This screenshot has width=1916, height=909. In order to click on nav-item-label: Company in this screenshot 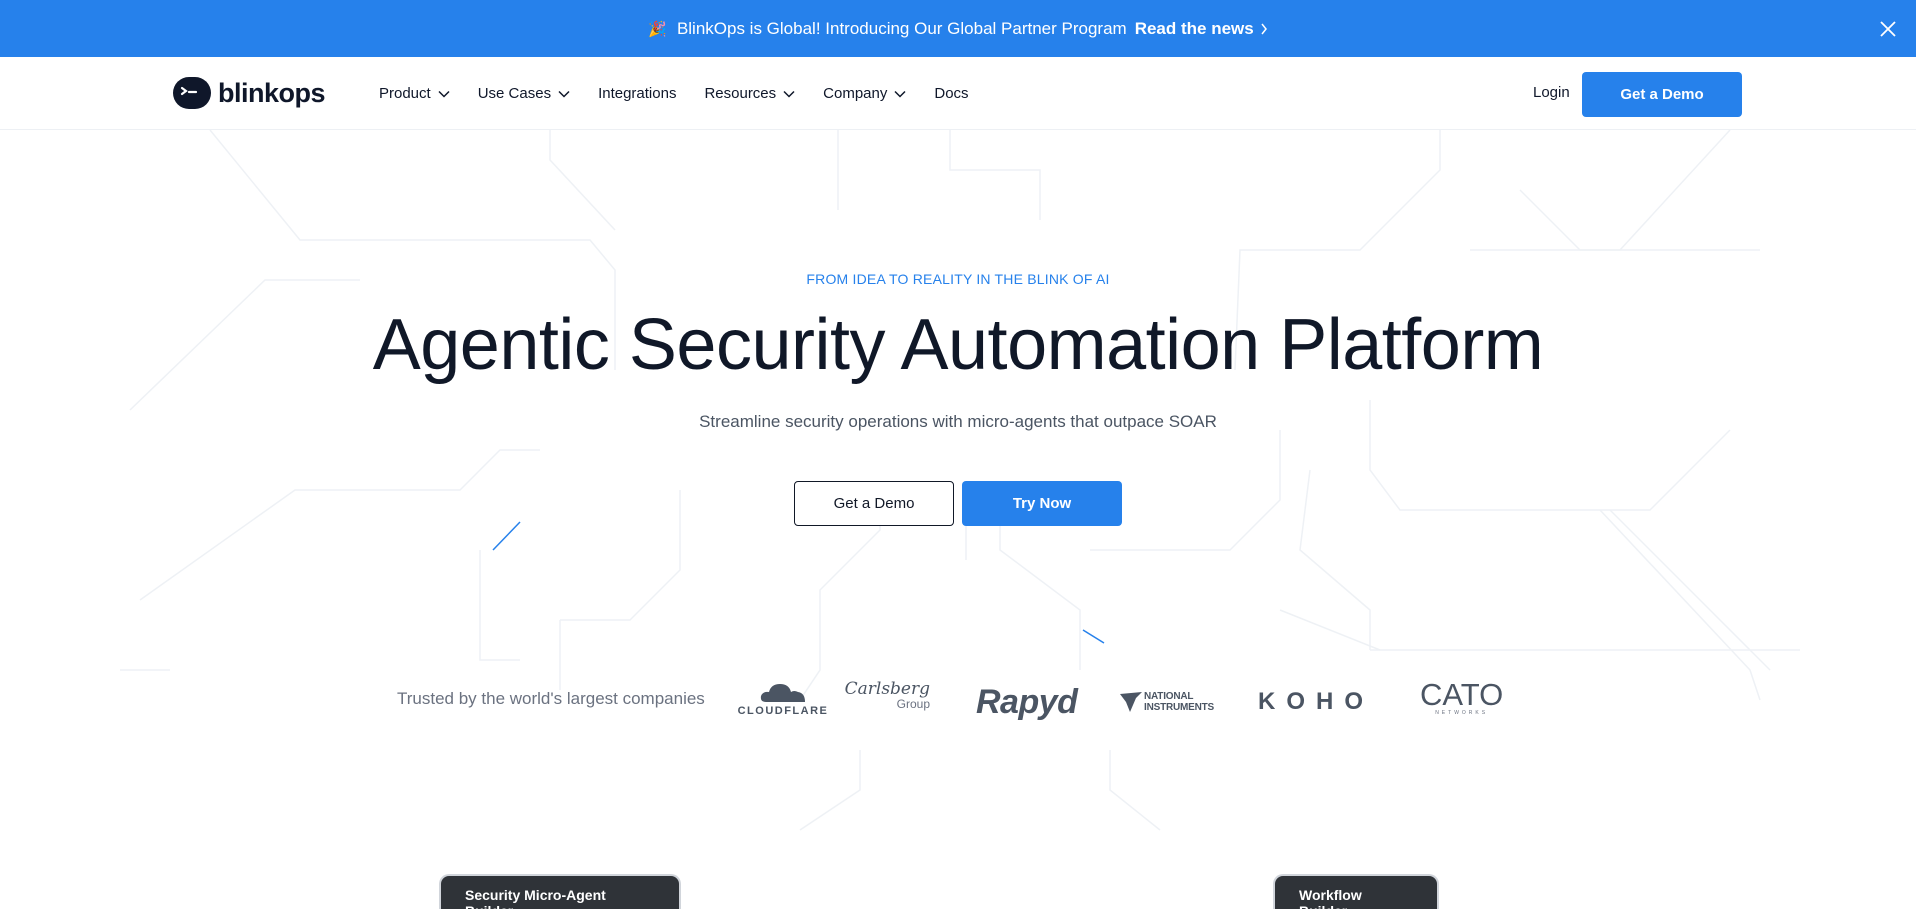, I will do `click(855, 93)`.